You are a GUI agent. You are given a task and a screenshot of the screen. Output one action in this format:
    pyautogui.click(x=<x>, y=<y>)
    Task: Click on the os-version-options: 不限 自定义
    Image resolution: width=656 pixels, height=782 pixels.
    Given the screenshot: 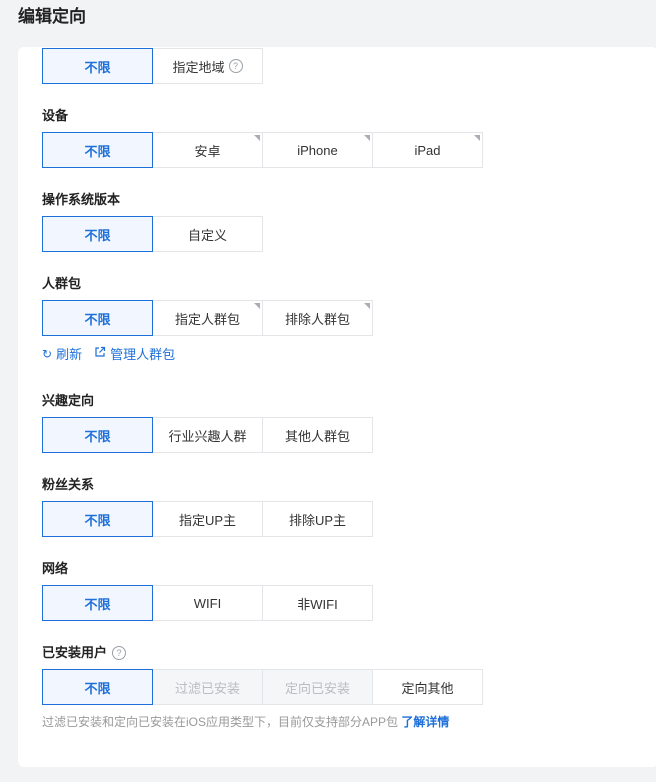 What is the action you would take?
    pyautogui.click(x=152, y=234)
    